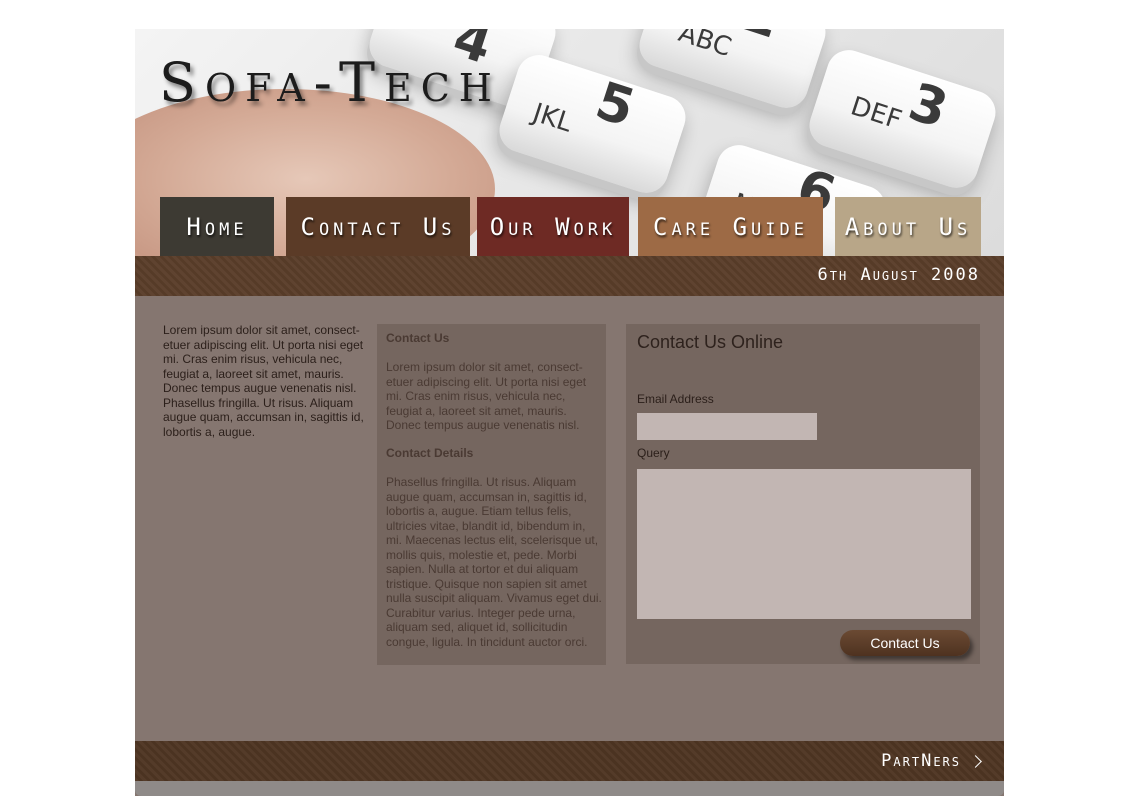 This screenshot has width=1127, height=800. What do you see at coordinates (418, 338) in the screenshot?
I see `contact-us-heading: Contact Us` at bounding box center [418, 338].